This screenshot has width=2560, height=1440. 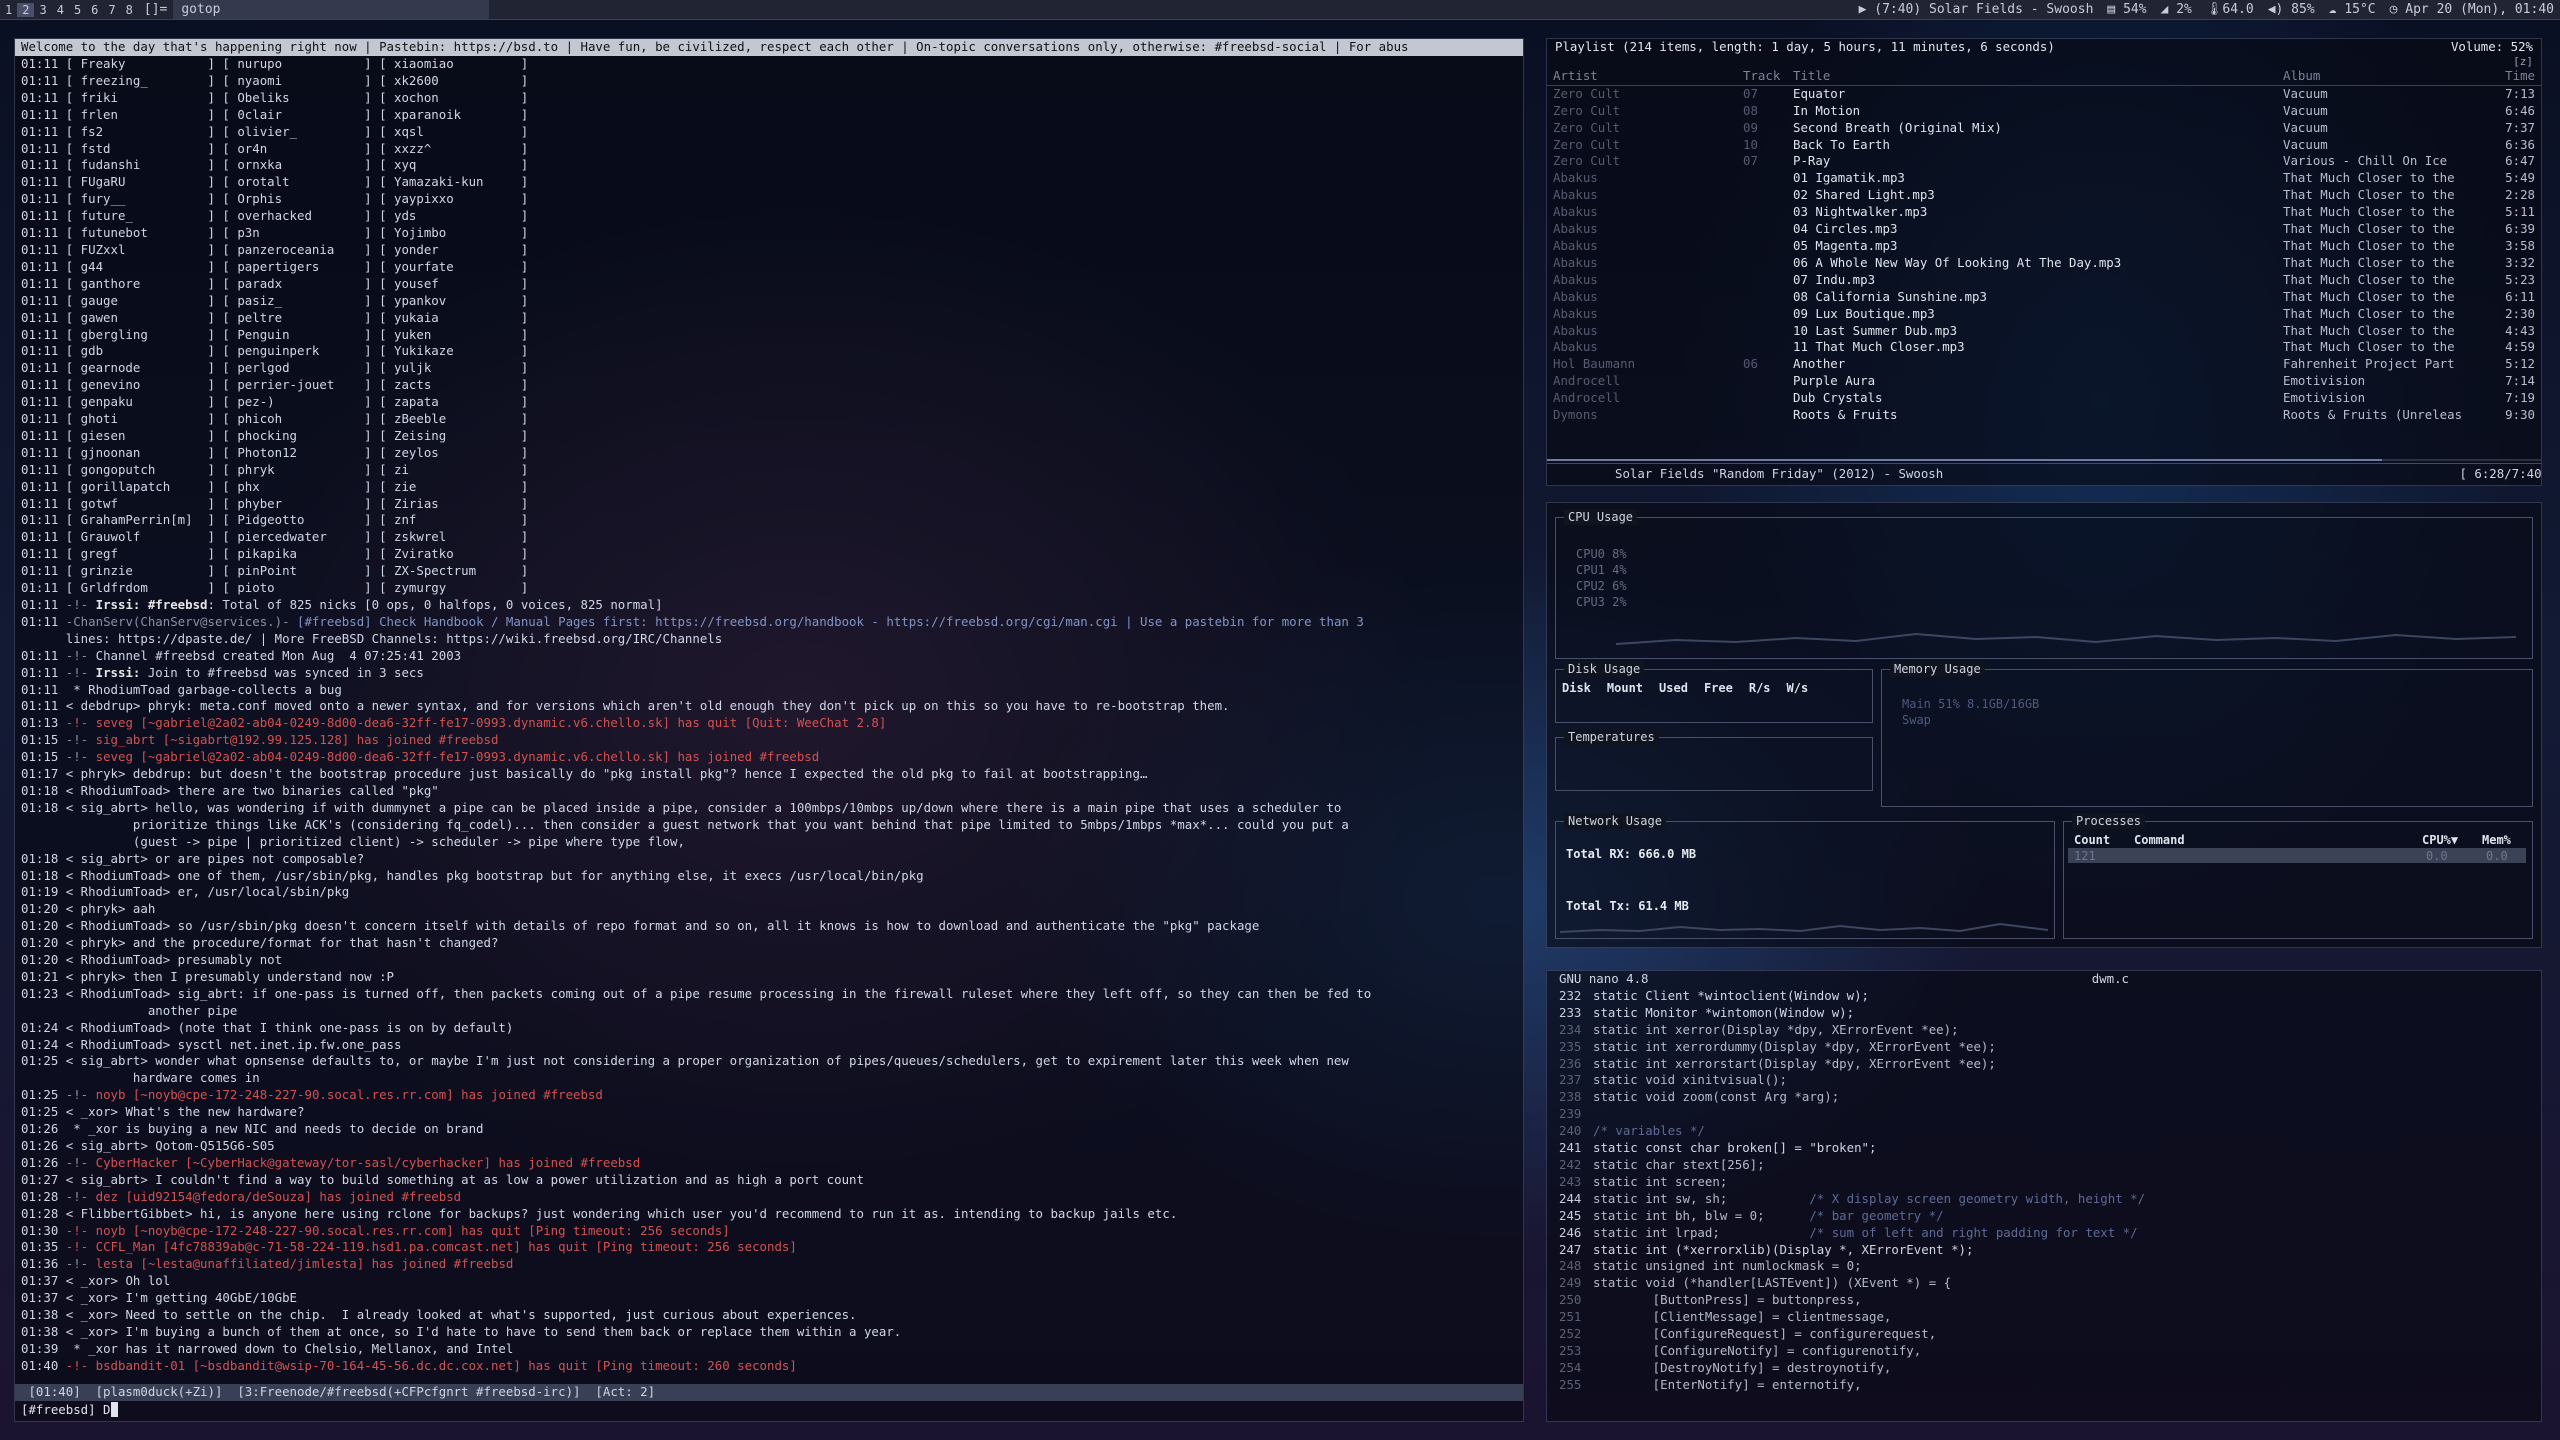 I want to click on code-line: 239, so click(x=2050, y=1114).